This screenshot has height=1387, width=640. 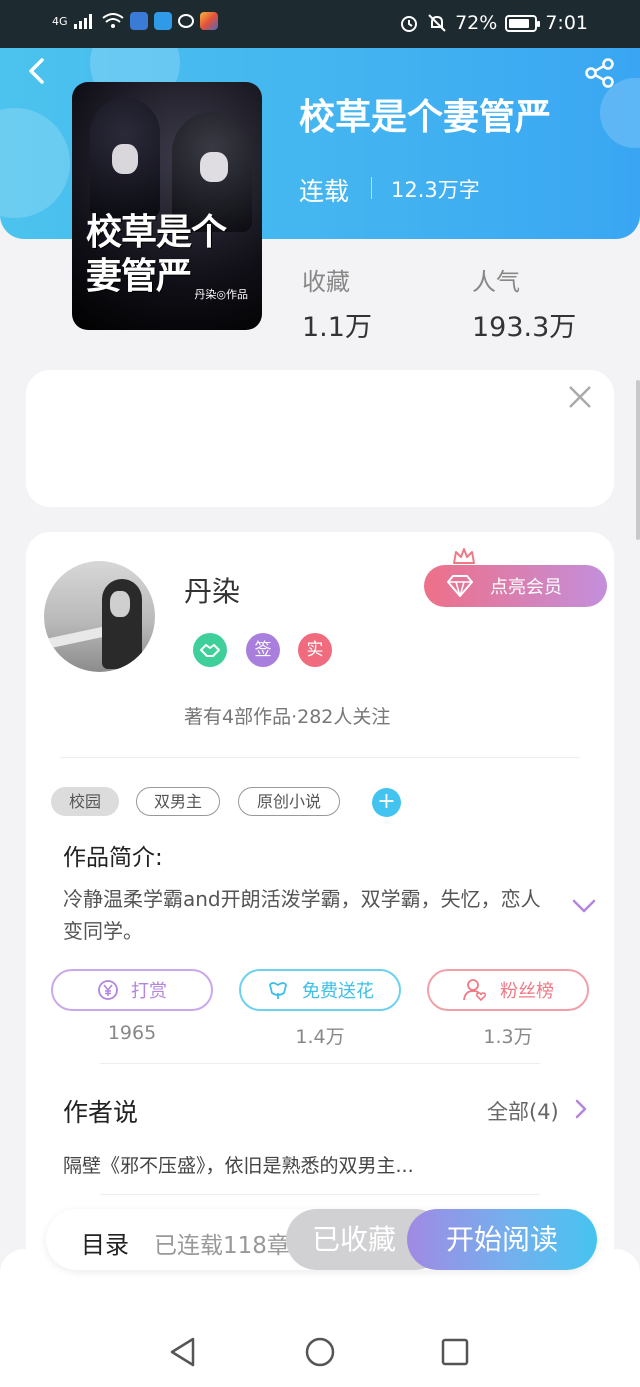 I want to click on alarm-icon, so click(x=409, y=24).